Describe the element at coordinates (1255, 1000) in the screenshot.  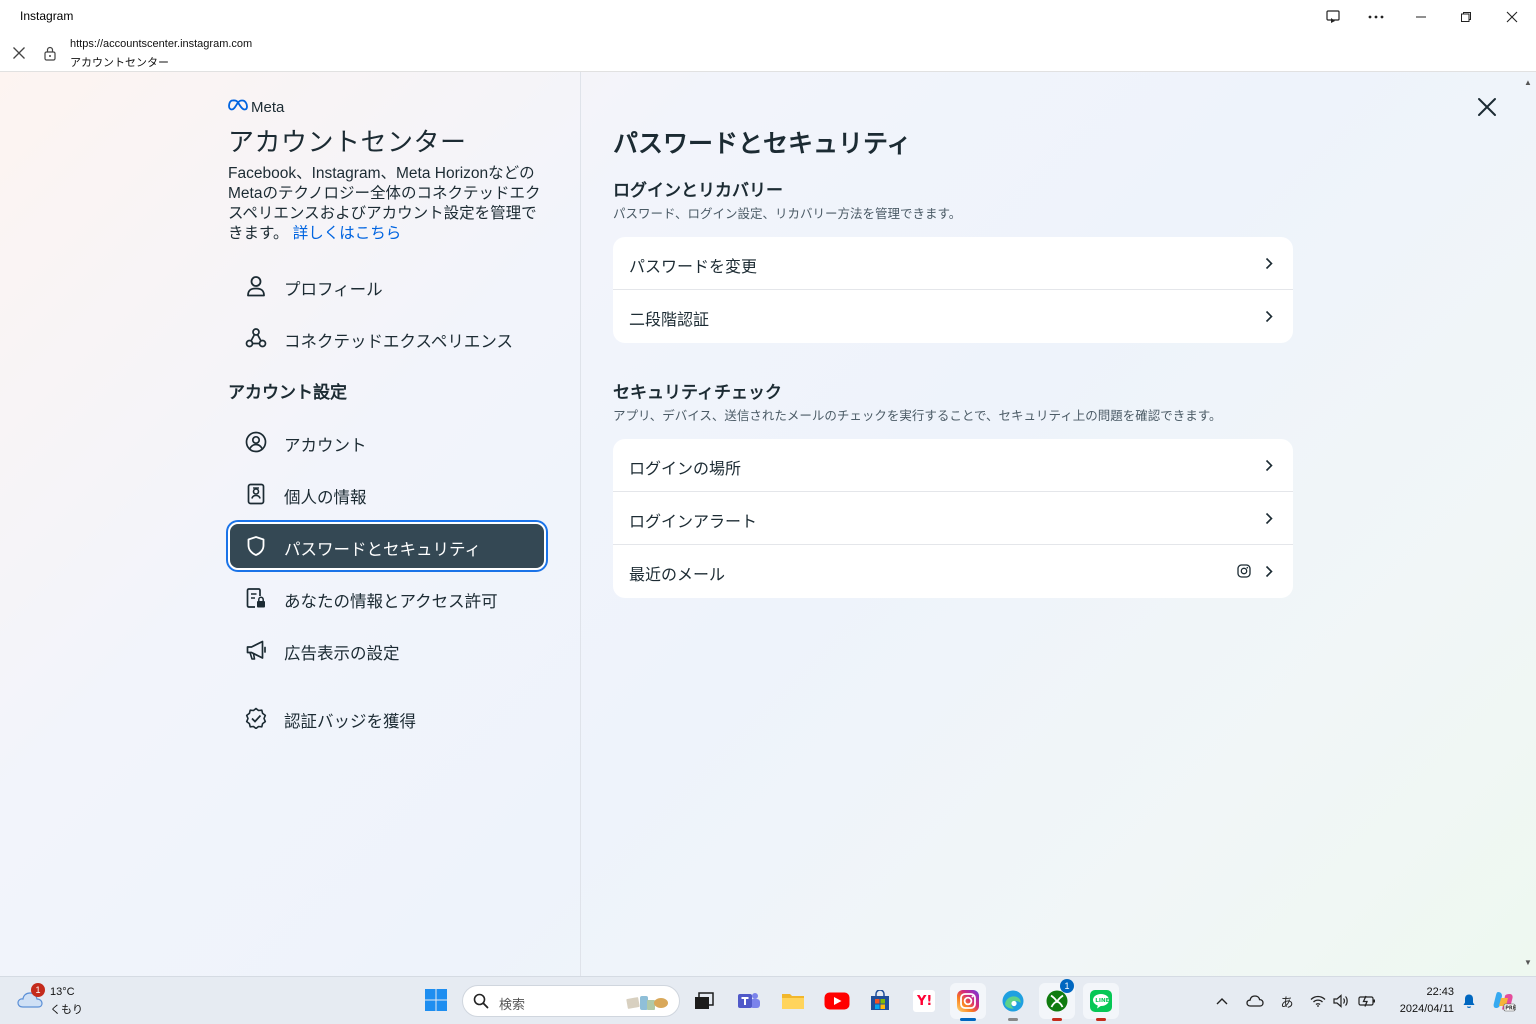
I see `onedrive-icon` at that location.